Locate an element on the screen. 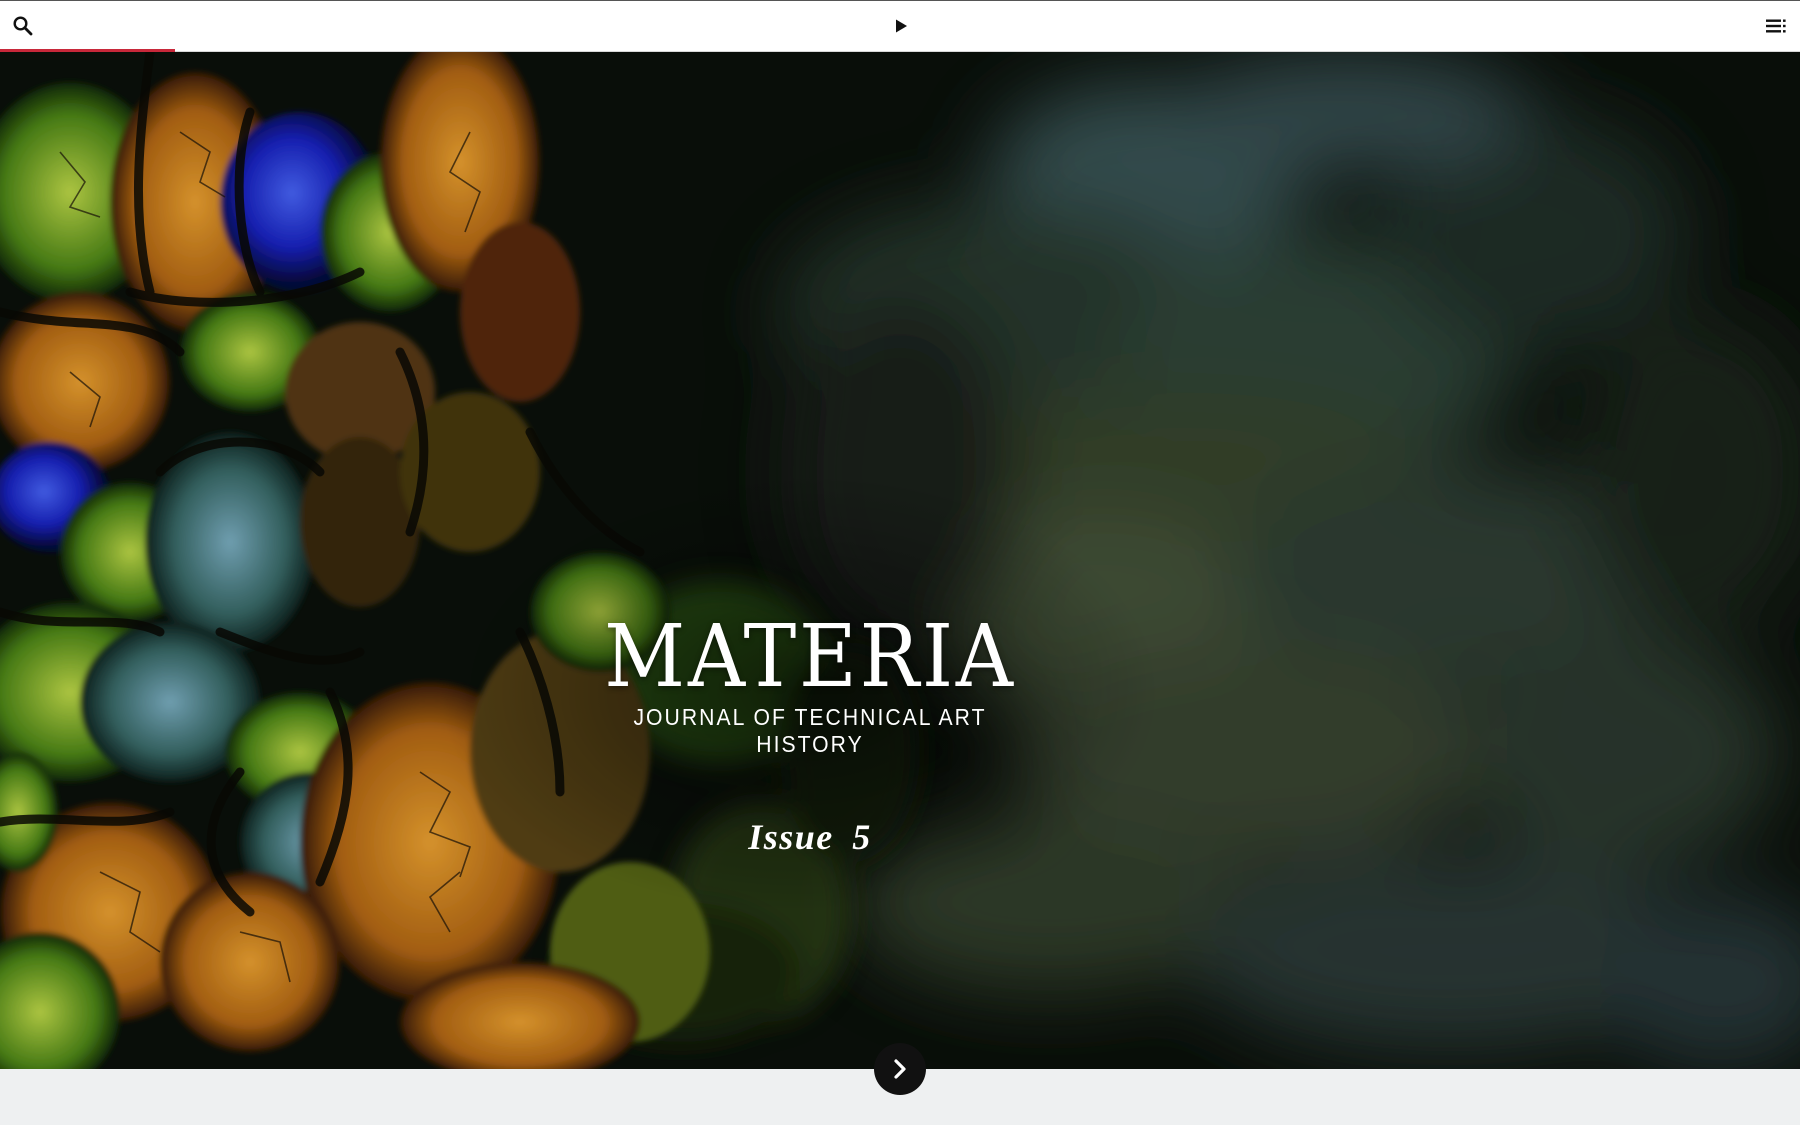 This screenshot has height=1125, width=1800. search-icon is located at coordinates (23, 26).